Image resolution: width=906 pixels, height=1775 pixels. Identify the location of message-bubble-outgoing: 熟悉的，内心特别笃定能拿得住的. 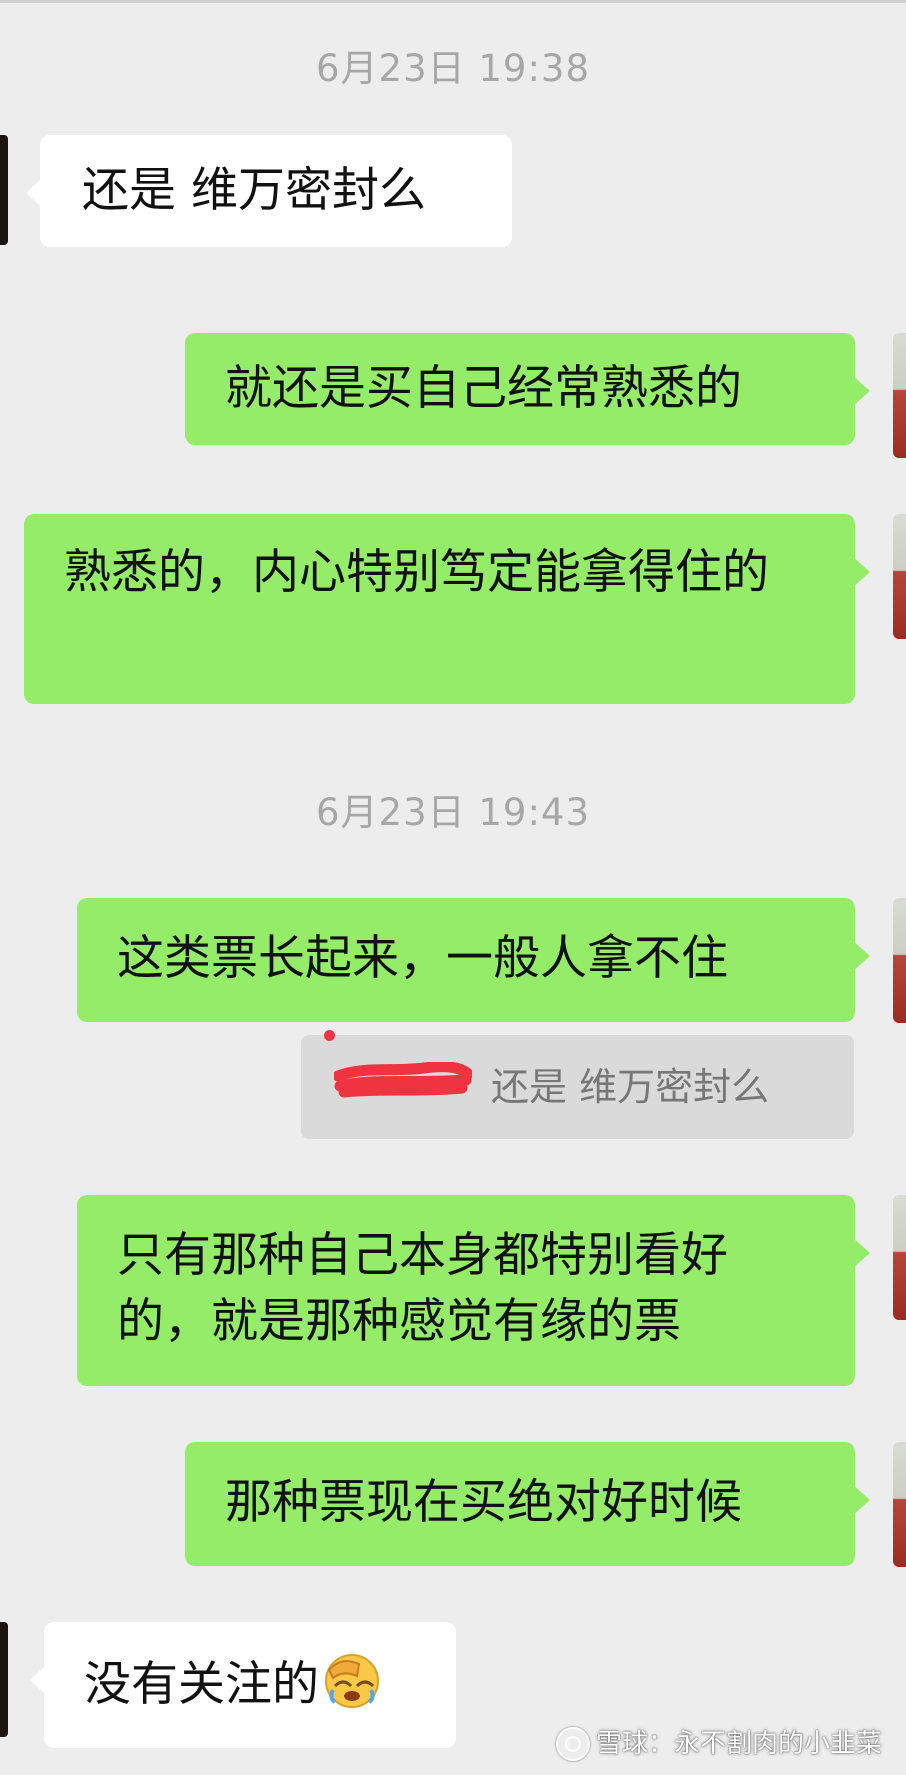
(447, 609).